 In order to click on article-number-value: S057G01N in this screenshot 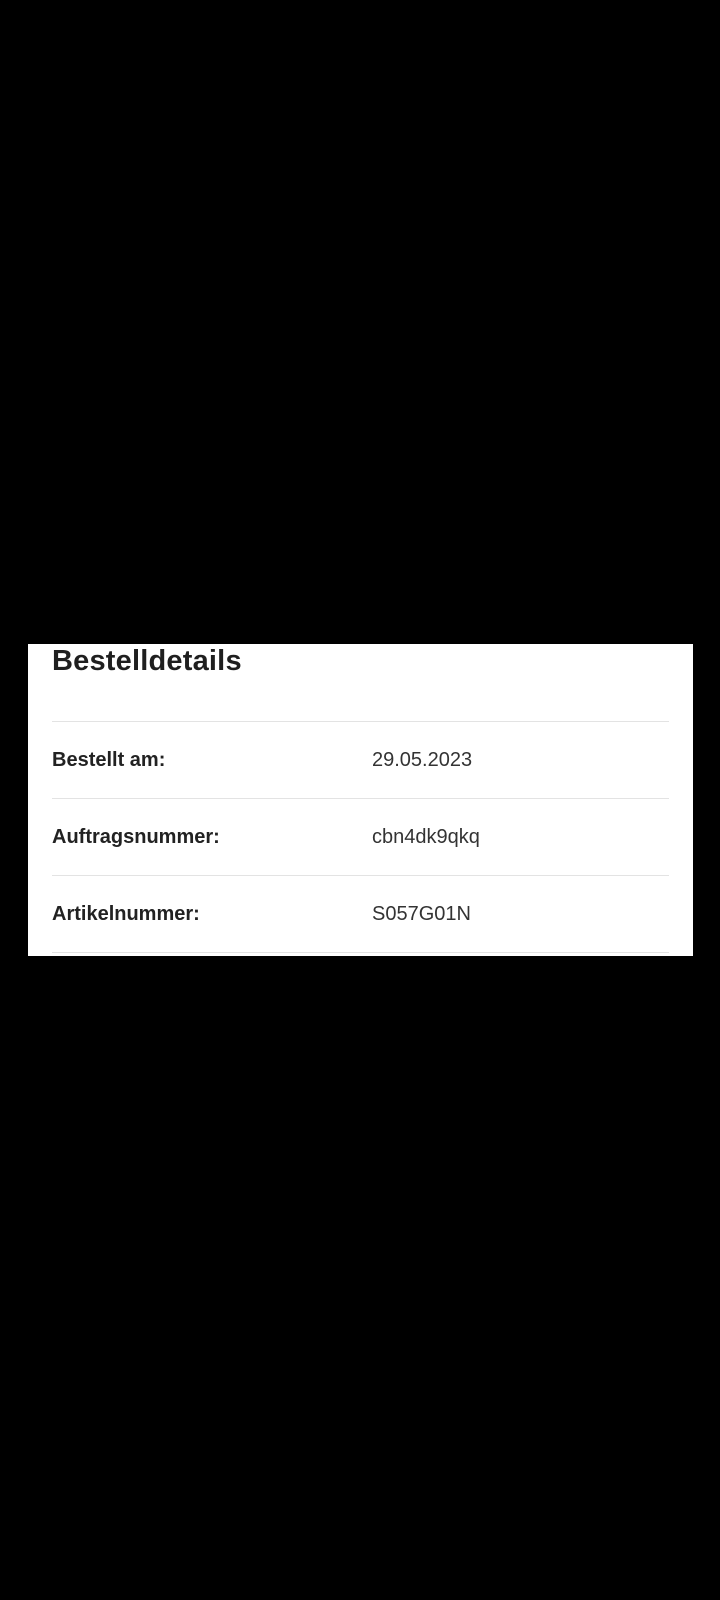, I will do `click(421, 914)`.